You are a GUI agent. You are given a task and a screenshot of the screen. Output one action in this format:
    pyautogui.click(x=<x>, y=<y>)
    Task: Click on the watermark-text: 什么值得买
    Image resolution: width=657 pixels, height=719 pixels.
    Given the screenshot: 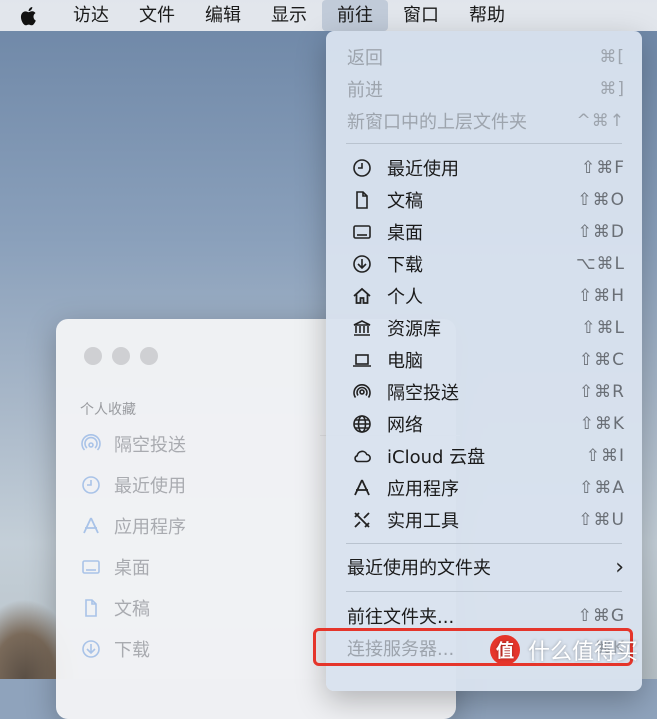 What is the action you would take?
    pyautogui.click(x=583, y=652)
    